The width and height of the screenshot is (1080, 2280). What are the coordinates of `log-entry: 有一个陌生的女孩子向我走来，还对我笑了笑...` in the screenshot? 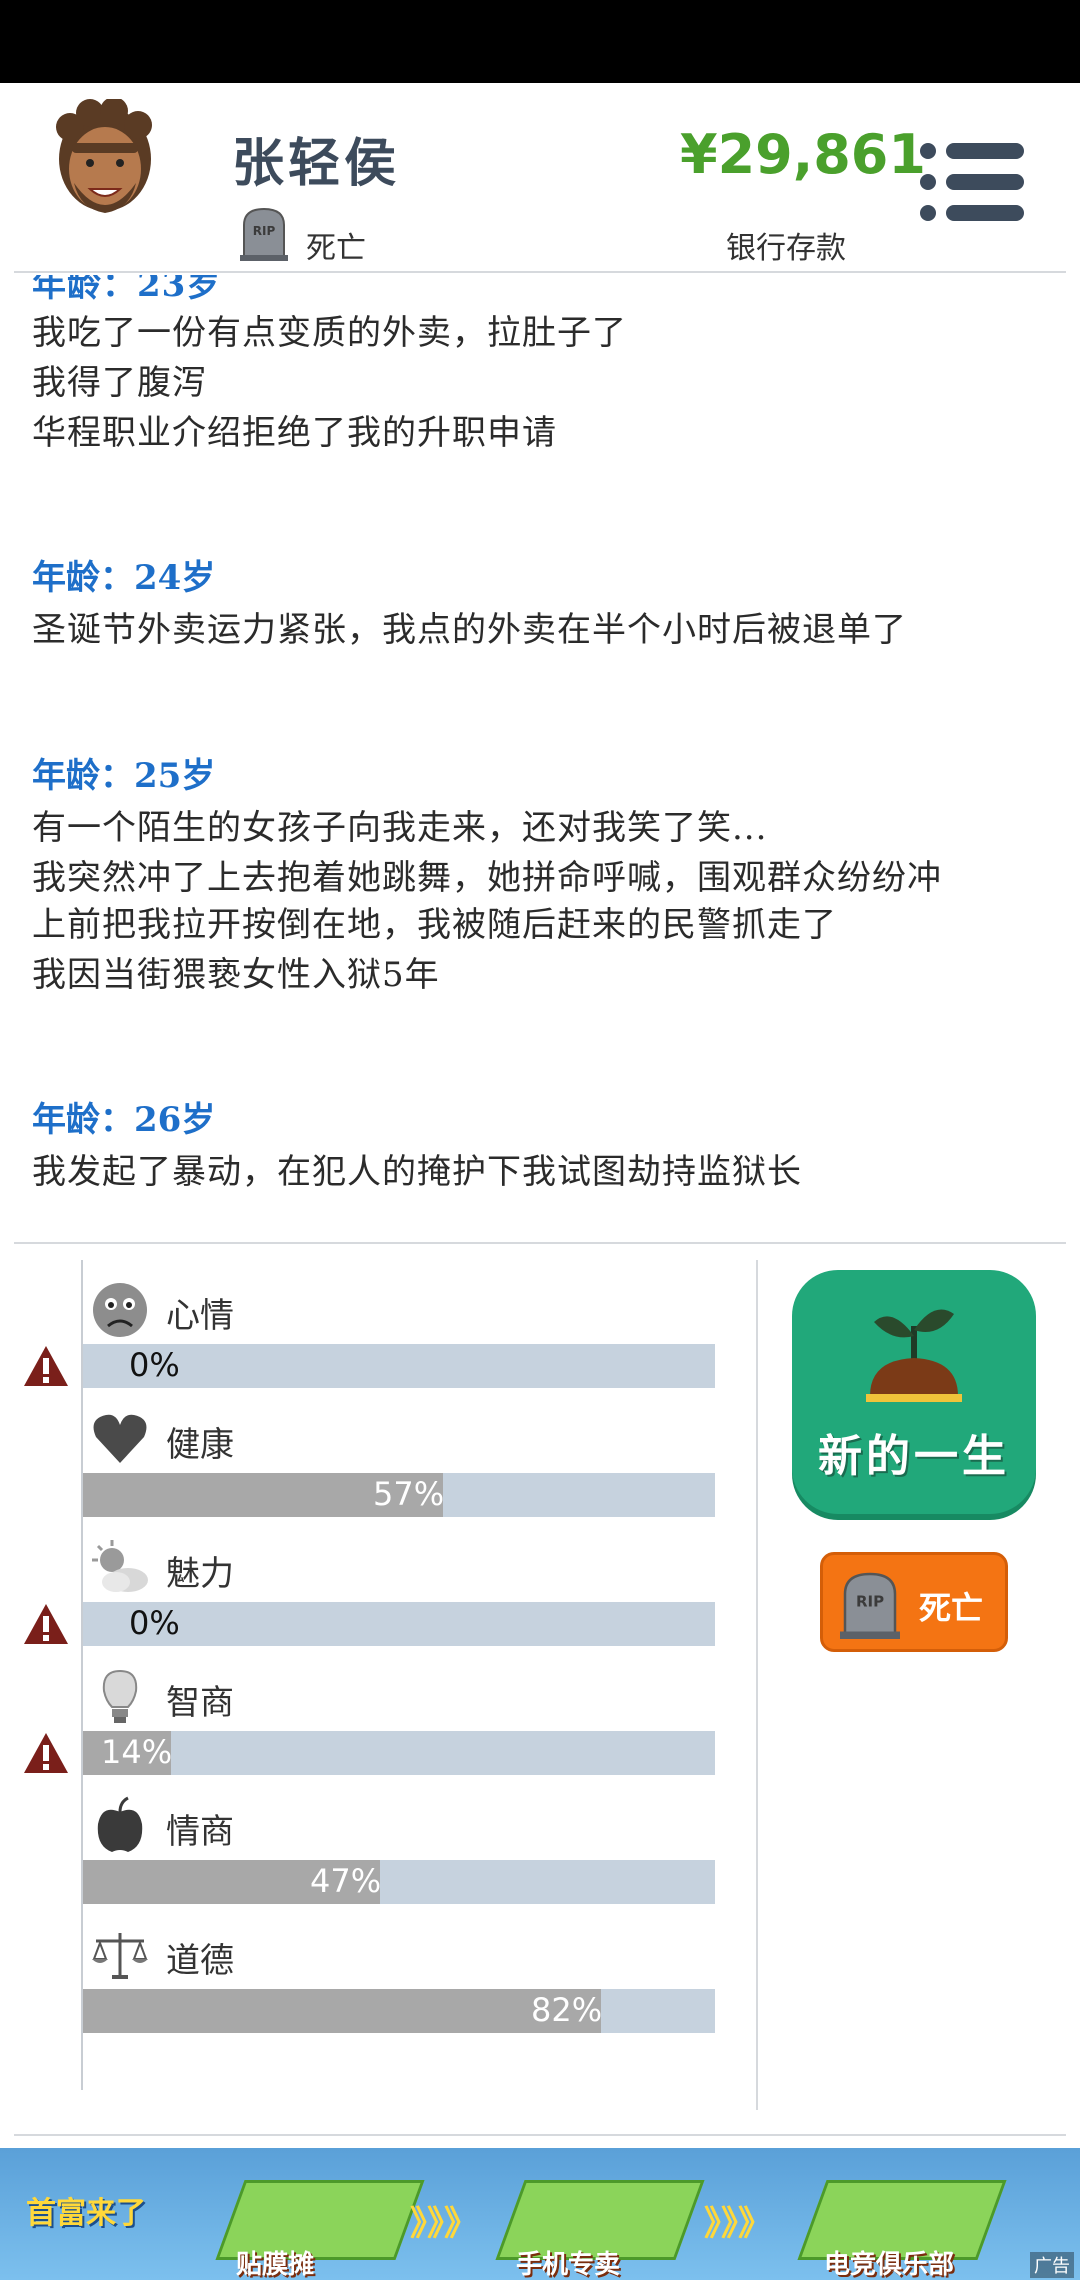 It's located at (400, 828).